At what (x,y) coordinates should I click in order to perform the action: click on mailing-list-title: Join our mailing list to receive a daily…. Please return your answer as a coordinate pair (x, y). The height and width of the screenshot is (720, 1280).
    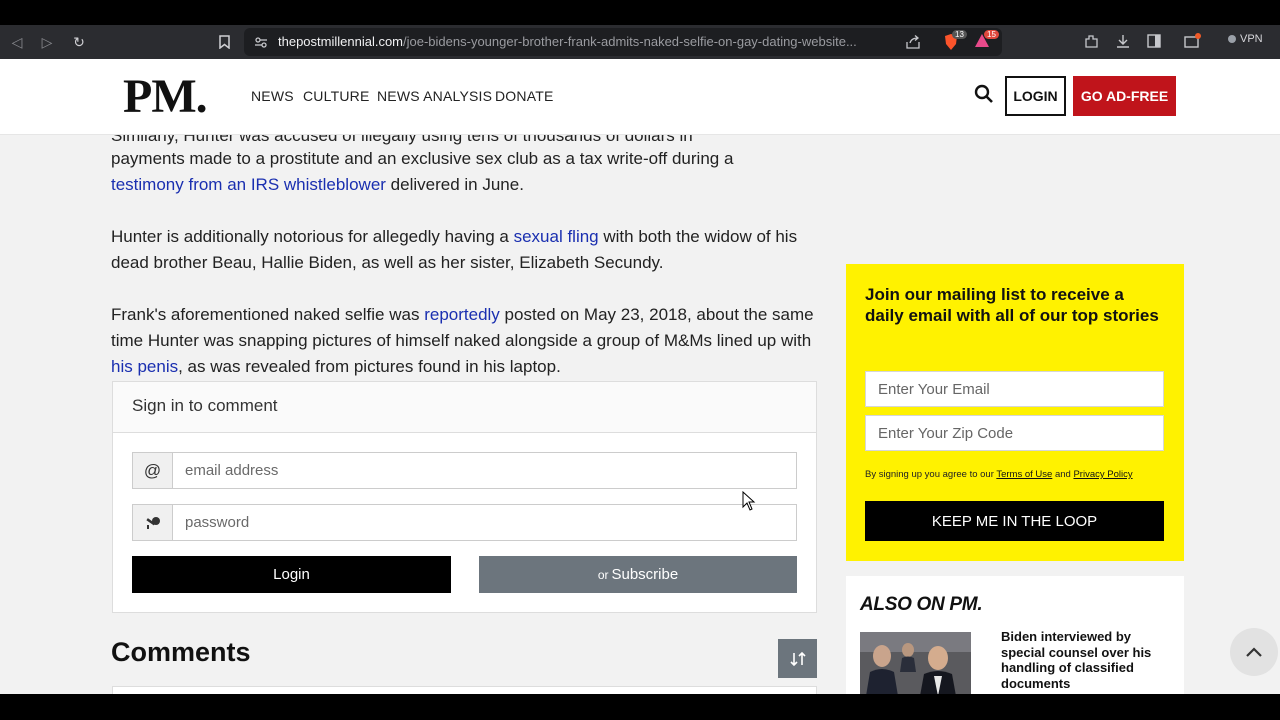
    Looking at the image, I should click on (1012, 305).